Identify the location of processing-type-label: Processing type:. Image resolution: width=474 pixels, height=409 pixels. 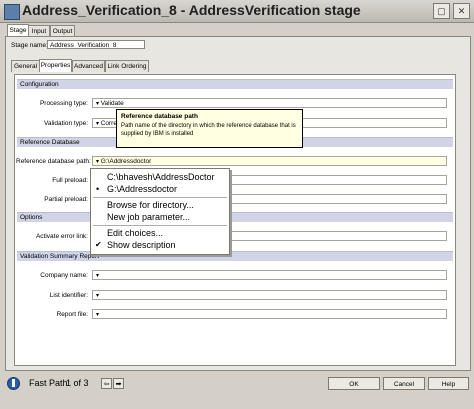
(63, 103).